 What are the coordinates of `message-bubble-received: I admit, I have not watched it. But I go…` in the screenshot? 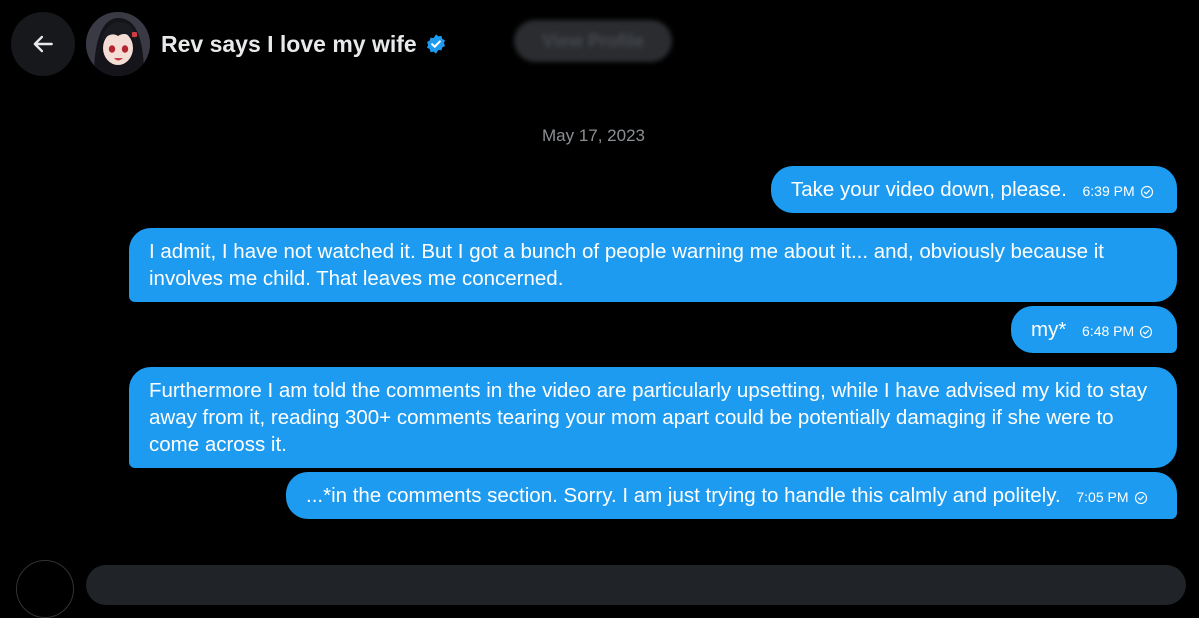 It's located at (653, 265).